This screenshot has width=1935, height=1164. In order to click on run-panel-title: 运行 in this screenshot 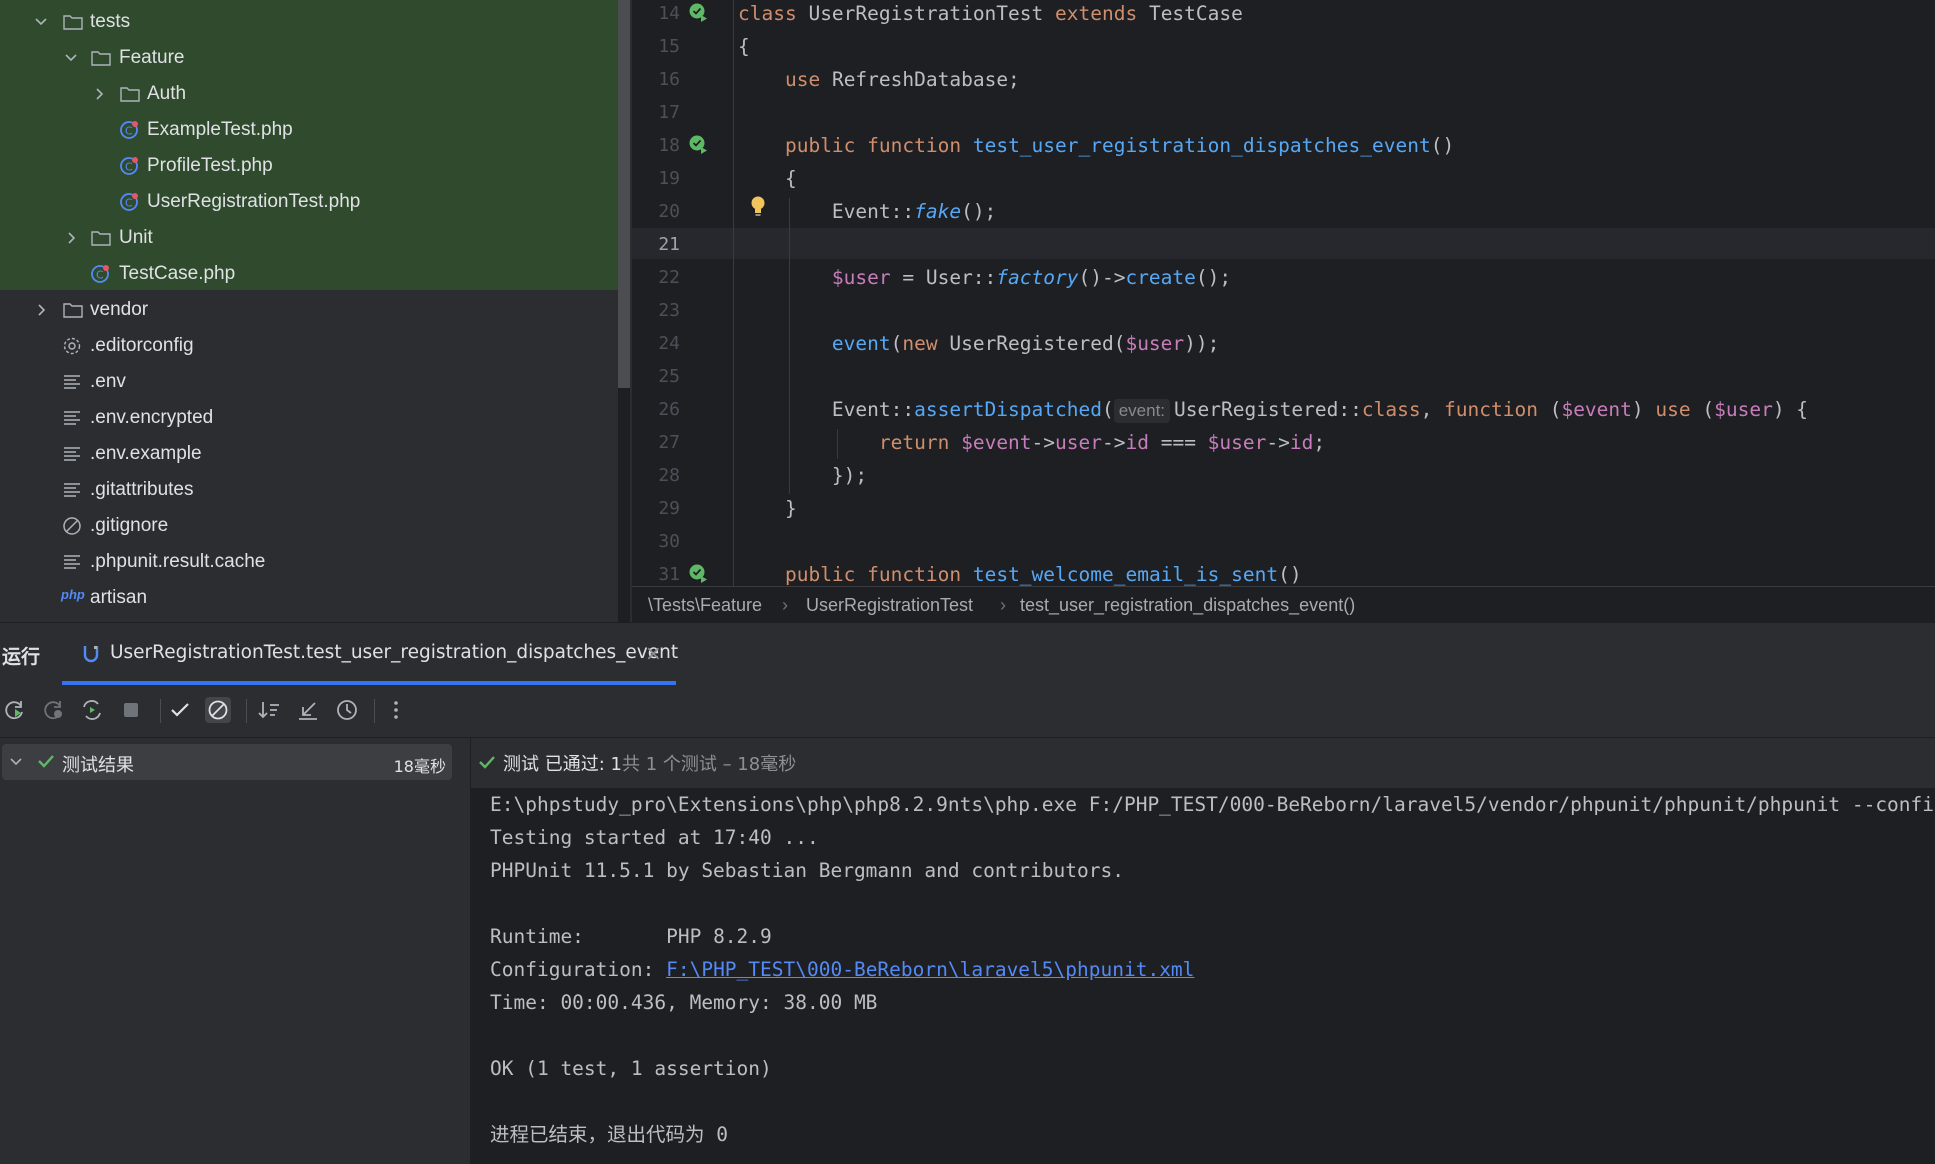, I will do `click(21, 657)`.